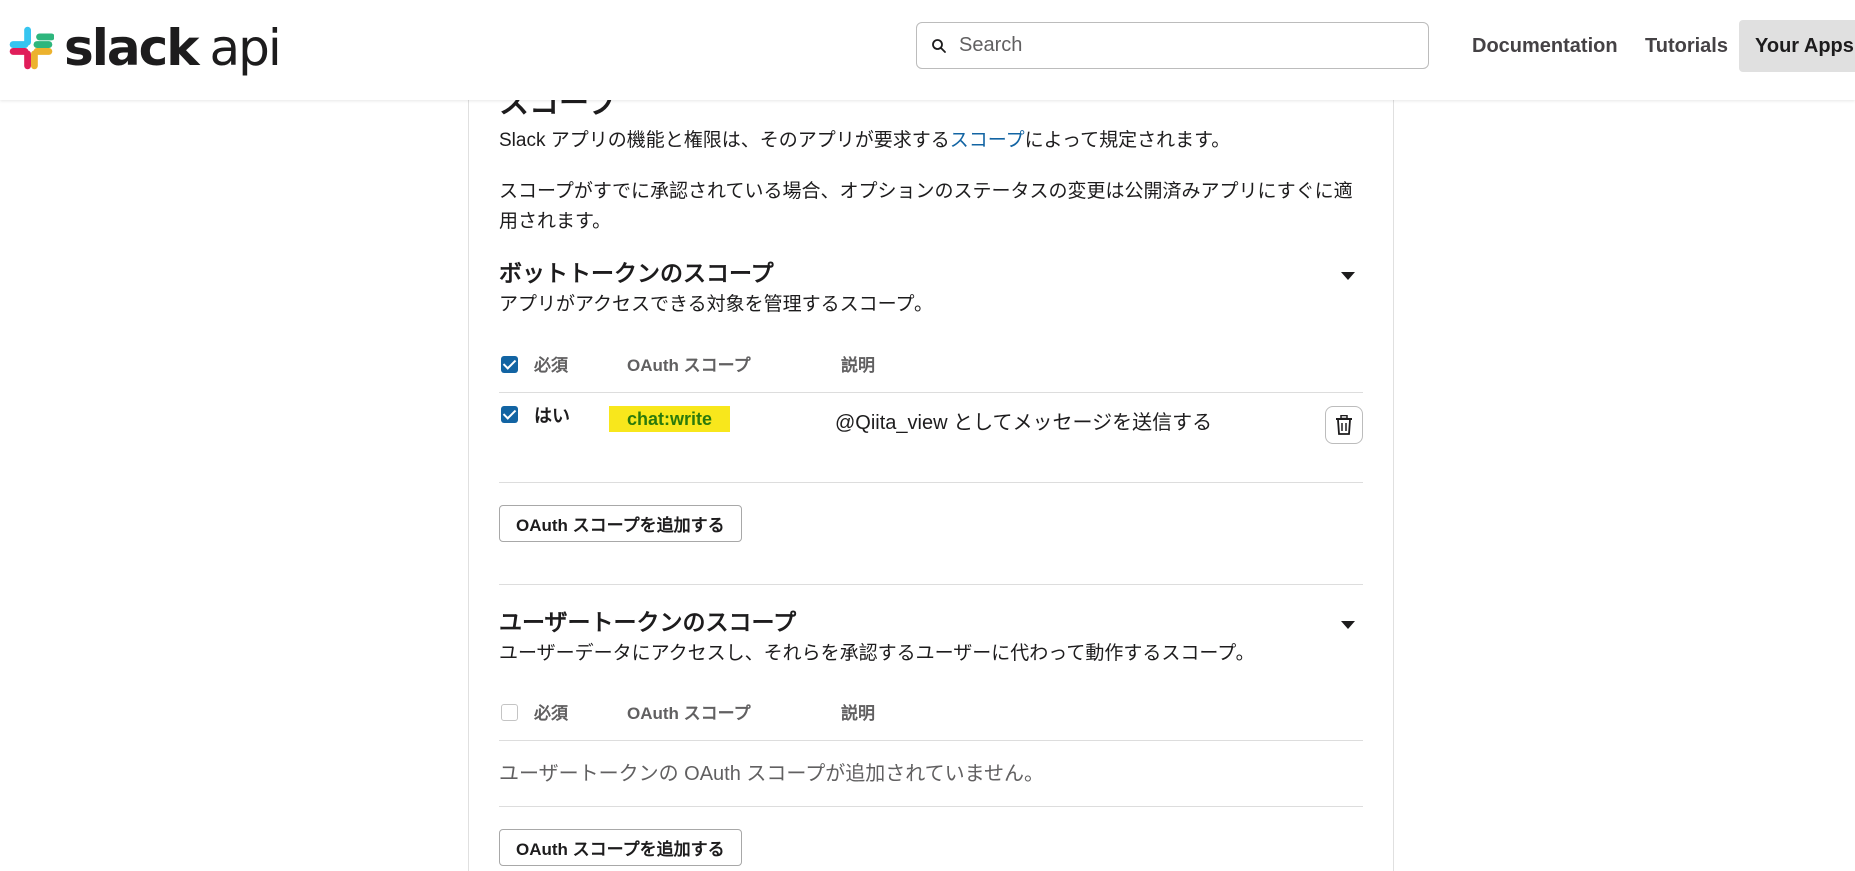 The height and width of the screenshot is (871, 1855). Describe the element at coordinates (716, 304) in the screenshot. I see `bot-scopes-subtitle: アプリがアクセスできる対象を管理するスコープ。` at that location.